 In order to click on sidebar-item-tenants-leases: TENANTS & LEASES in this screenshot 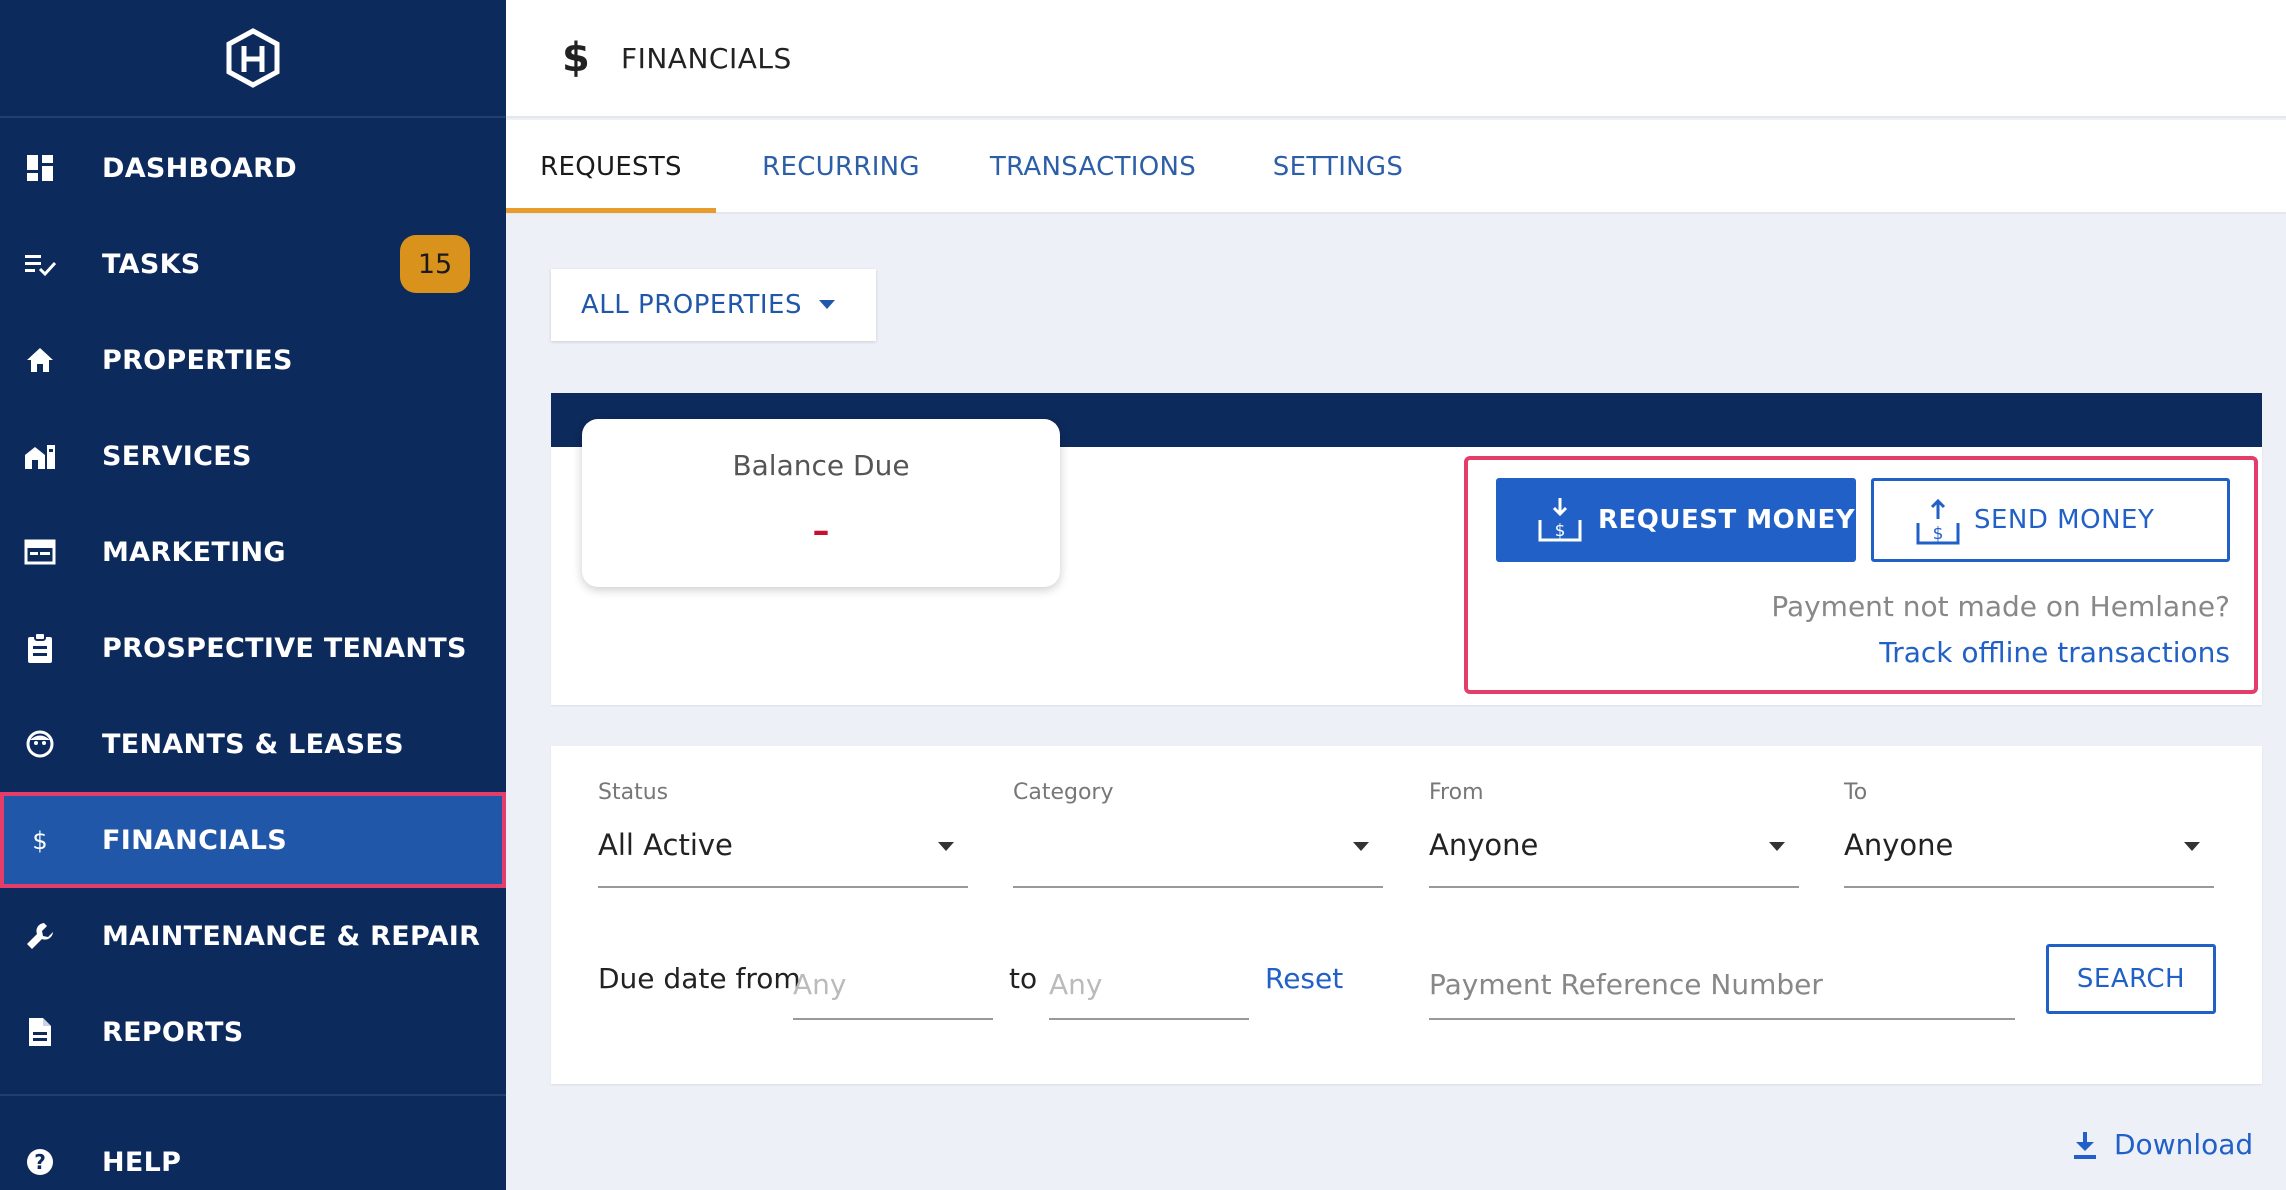, I will do `click(253, 744)`.